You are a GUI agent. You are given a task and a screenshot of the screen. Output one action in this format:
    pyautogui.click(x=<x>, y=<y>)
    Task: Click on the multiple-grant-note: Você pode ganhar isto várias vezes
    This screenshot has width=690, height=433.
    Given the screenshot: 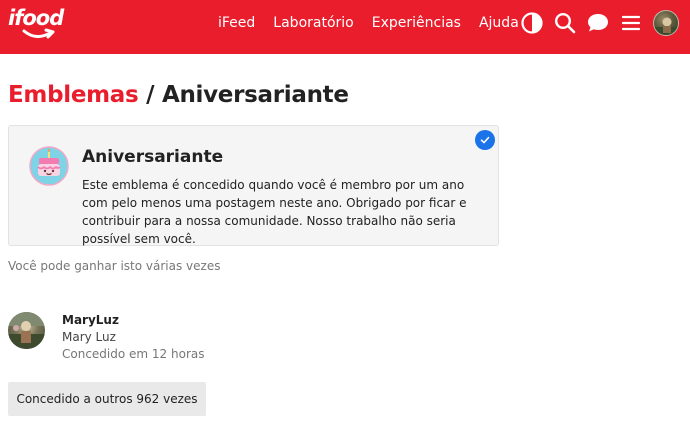 What is the action you would take?
    pyautogui.click(x=114, y=266)
    